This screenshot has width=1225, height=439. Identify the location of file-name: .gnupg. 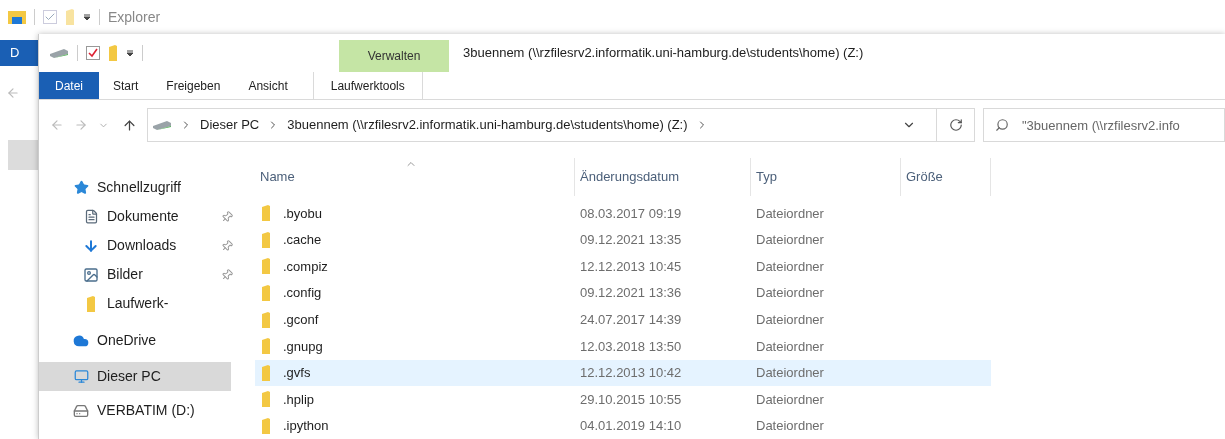
(303, 346).